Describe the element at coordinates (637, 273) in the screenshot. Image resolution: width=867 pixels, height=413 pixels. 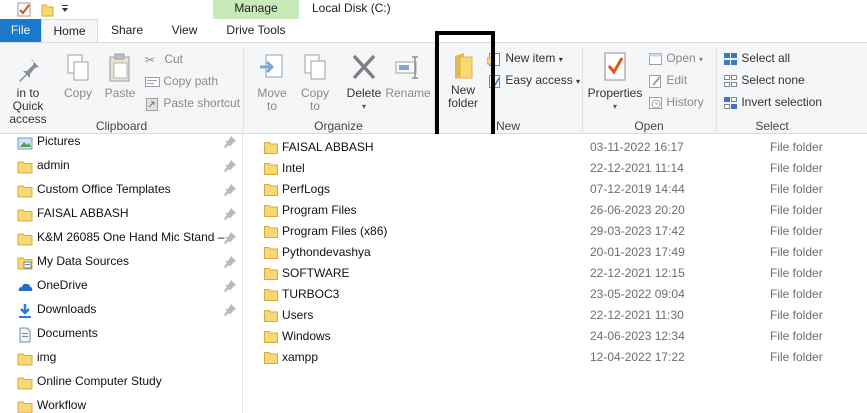
I see `file-date-modified: 22-12-2021 12:15` at that location.